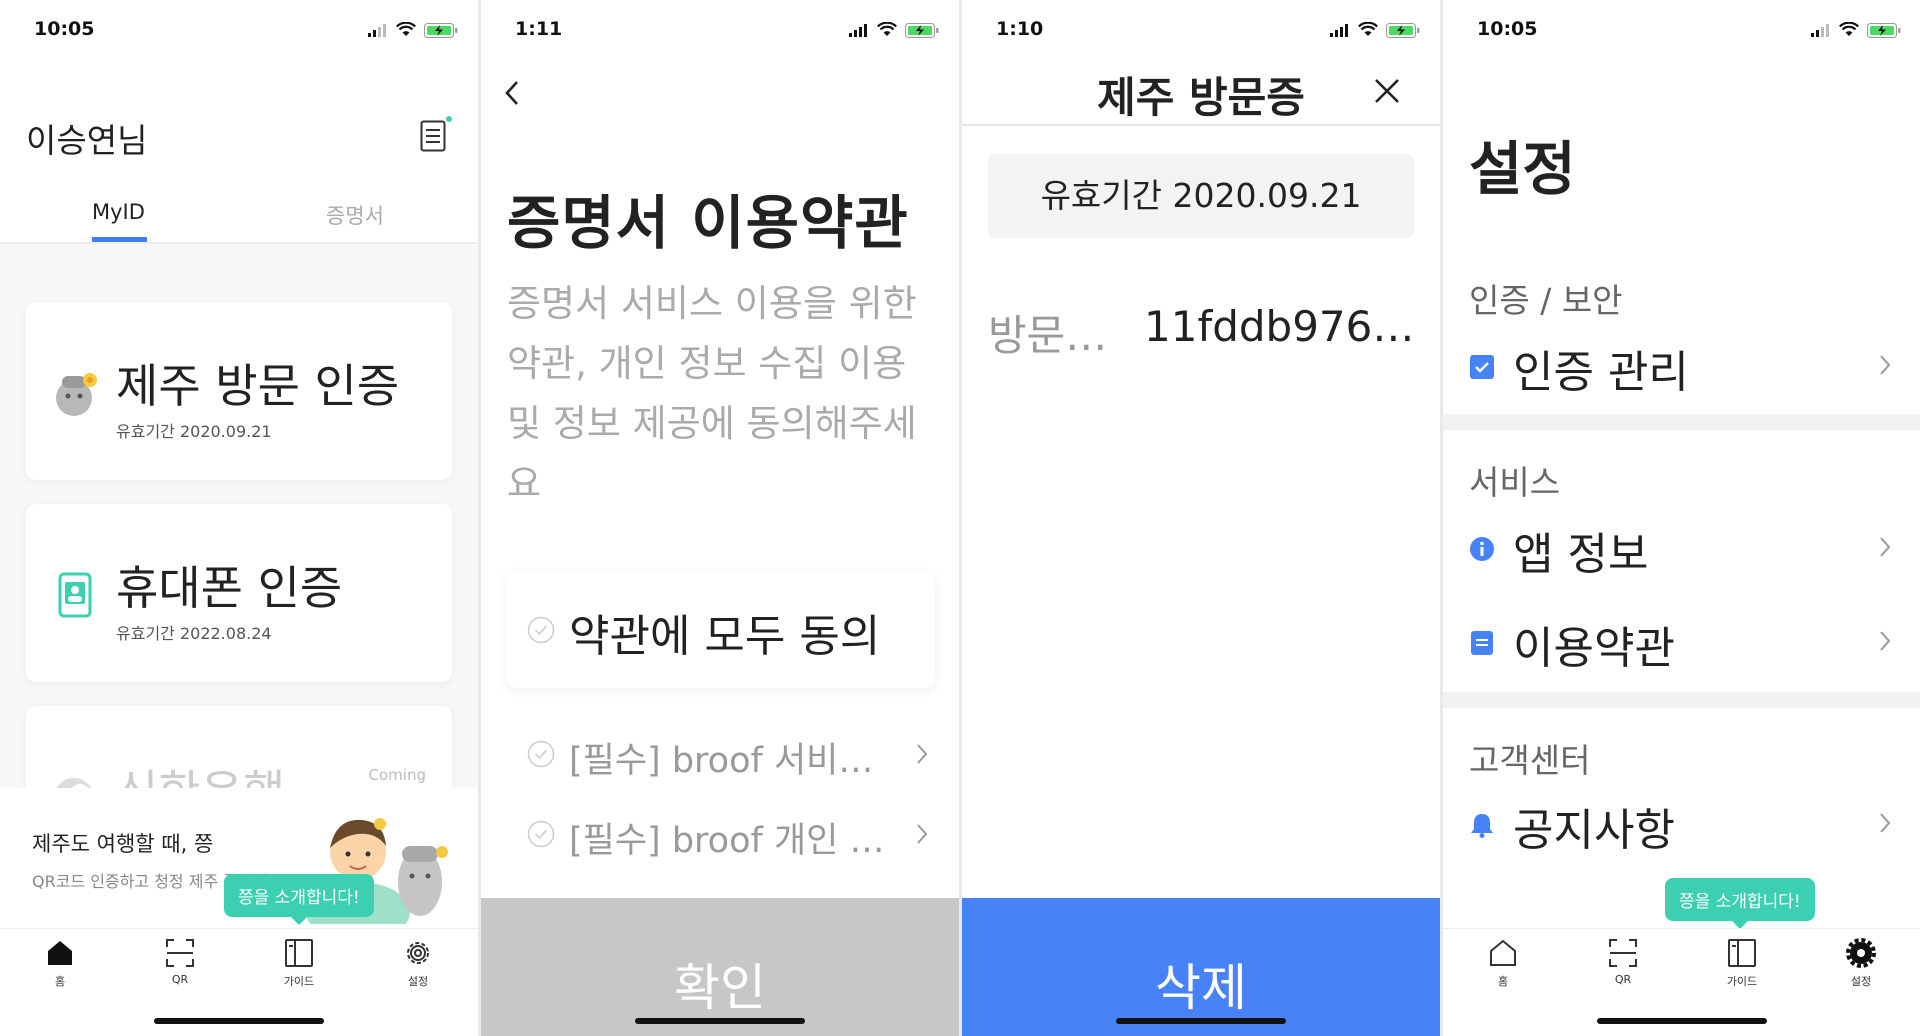 The image size is (1920, 1036). What do you see at coordinates (1201, 97) in the screenshot?
I see `page-title: 제주 방문증` at bounding box center [1201, 97].